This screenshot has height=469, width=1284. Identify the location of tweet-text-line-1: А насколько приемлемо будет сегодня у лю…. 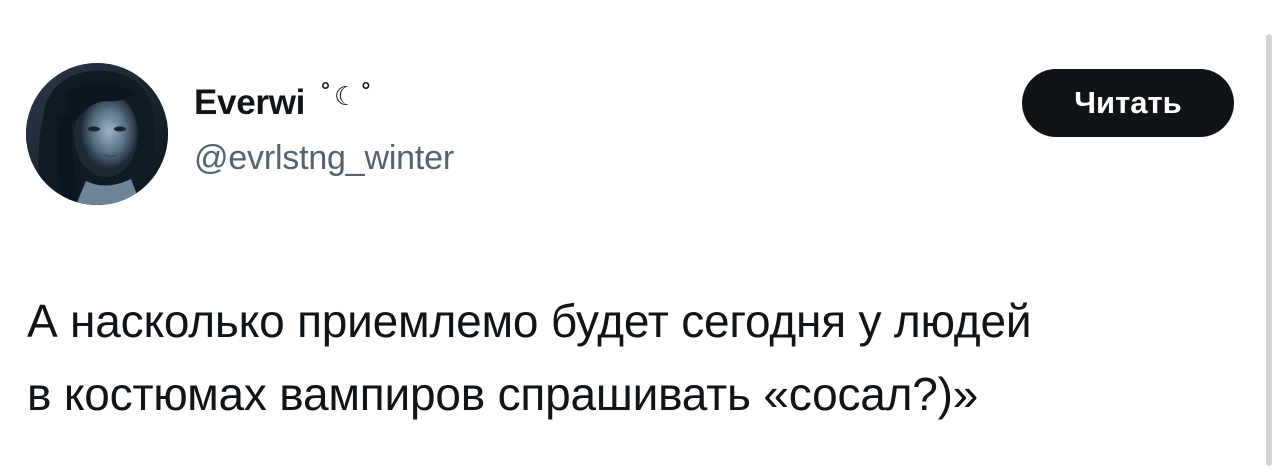
(529, 321).